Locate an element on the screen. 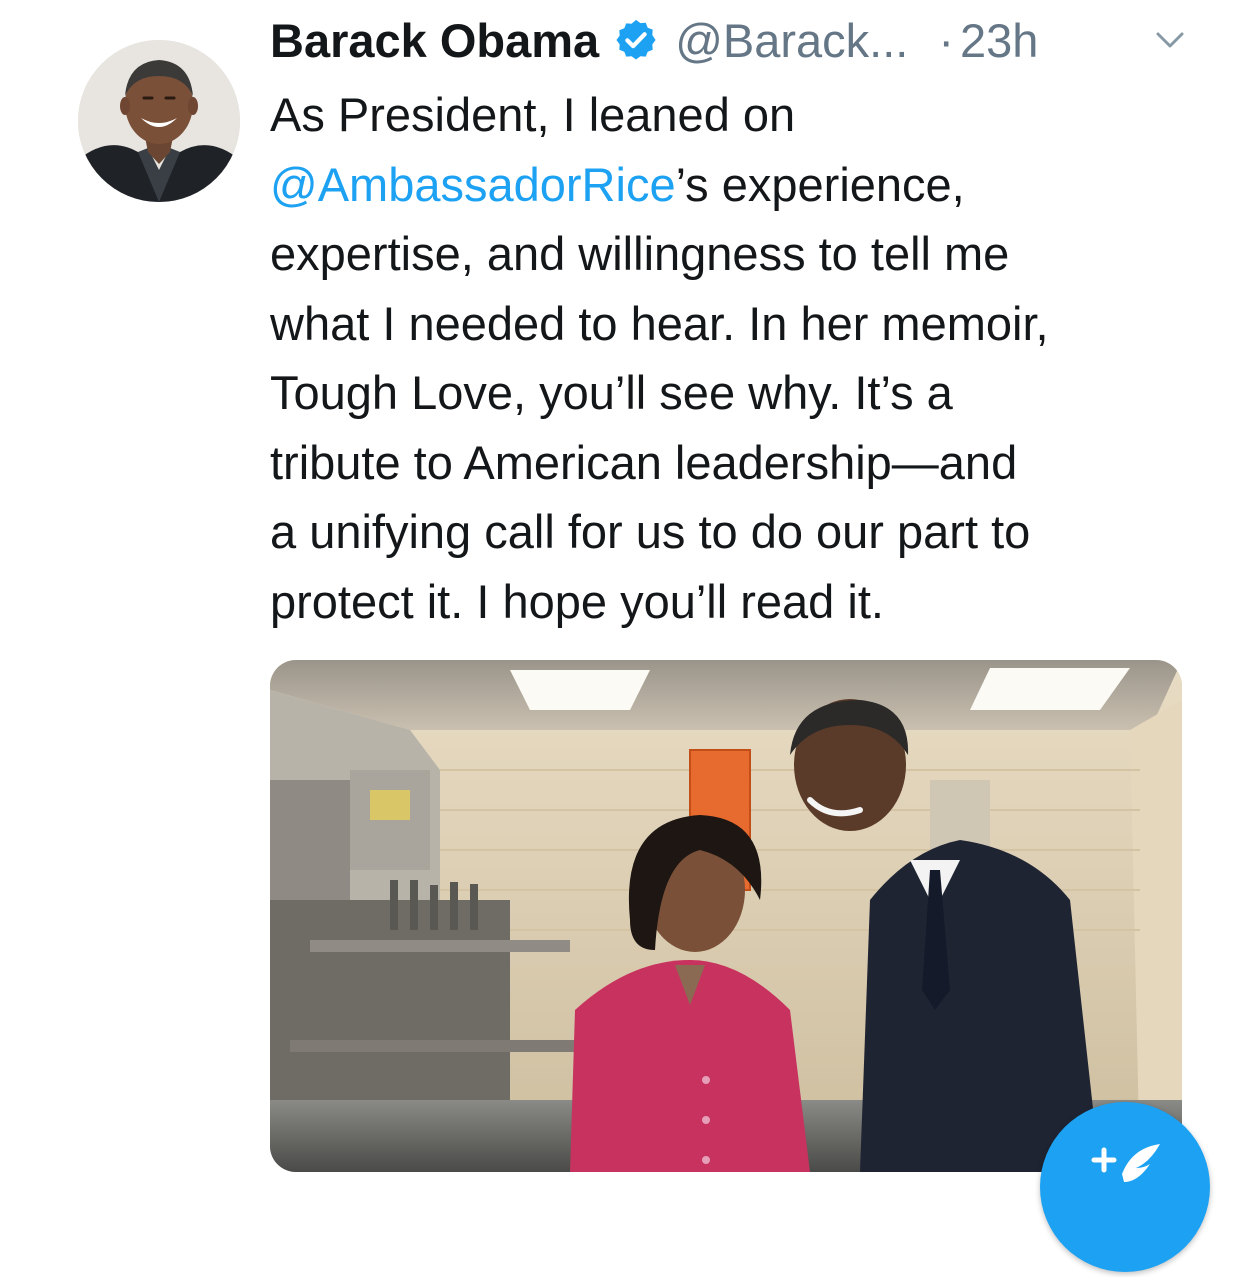 This screenshot has width=1242, height=1277. tweet-header: Barack Obama @Barack... · 23h is located at coordinates (654, 40).